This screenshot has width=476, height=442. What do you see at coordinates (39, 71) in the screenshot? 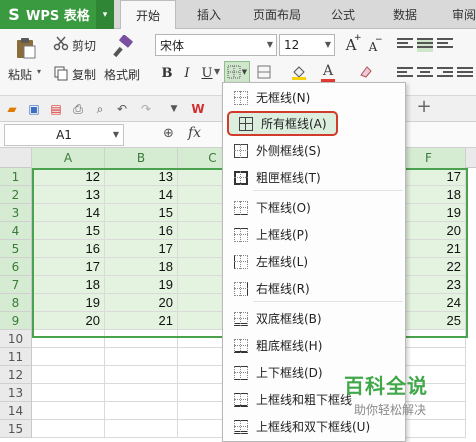
I see `paste-dropdown-icon: ▾` at bounding box center [39, 71].